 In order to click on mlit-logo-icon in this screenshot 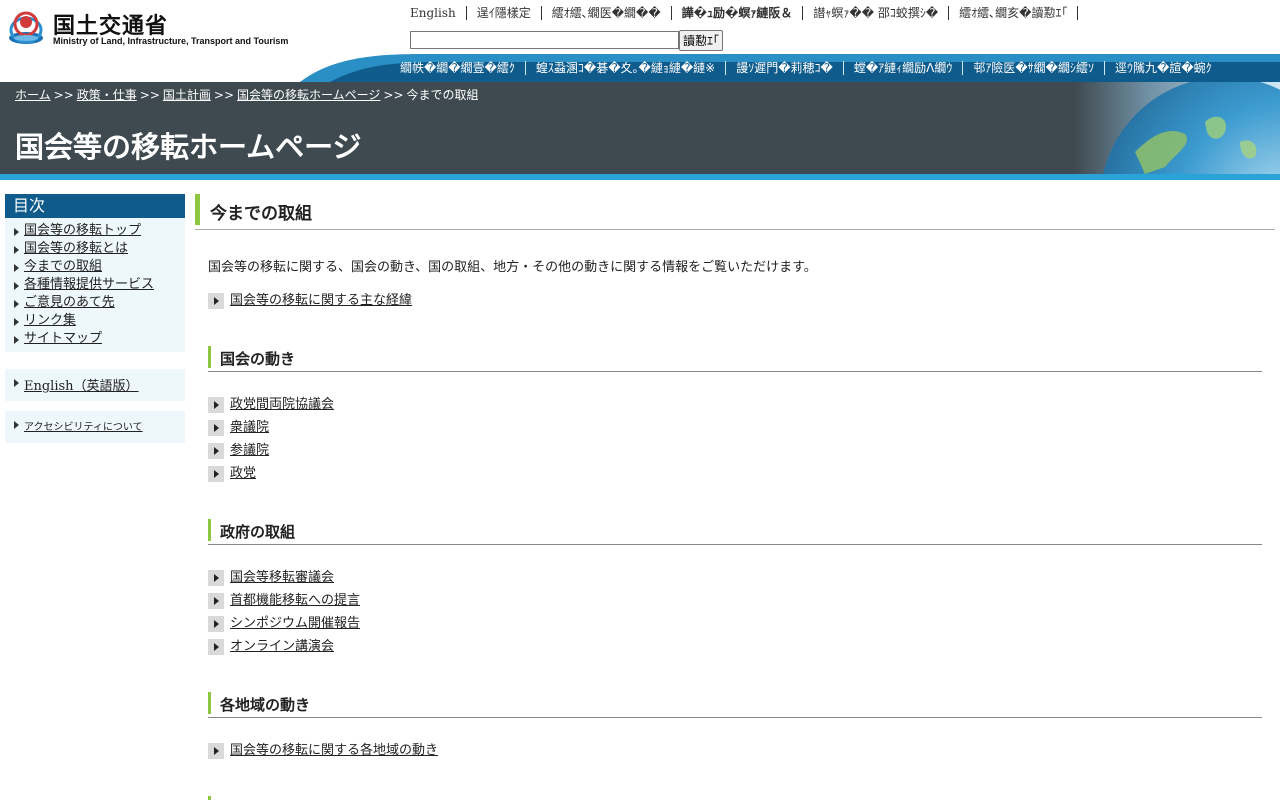, I will do `click(26, 27)`.